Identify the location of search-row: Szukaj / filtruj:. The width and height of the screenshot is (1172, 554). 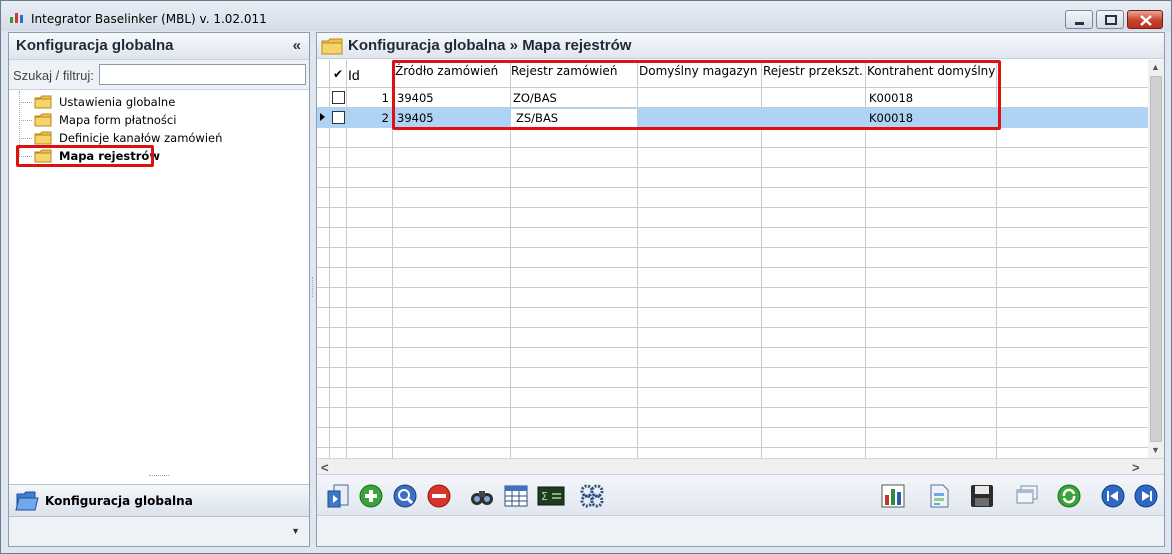
(159, 75).